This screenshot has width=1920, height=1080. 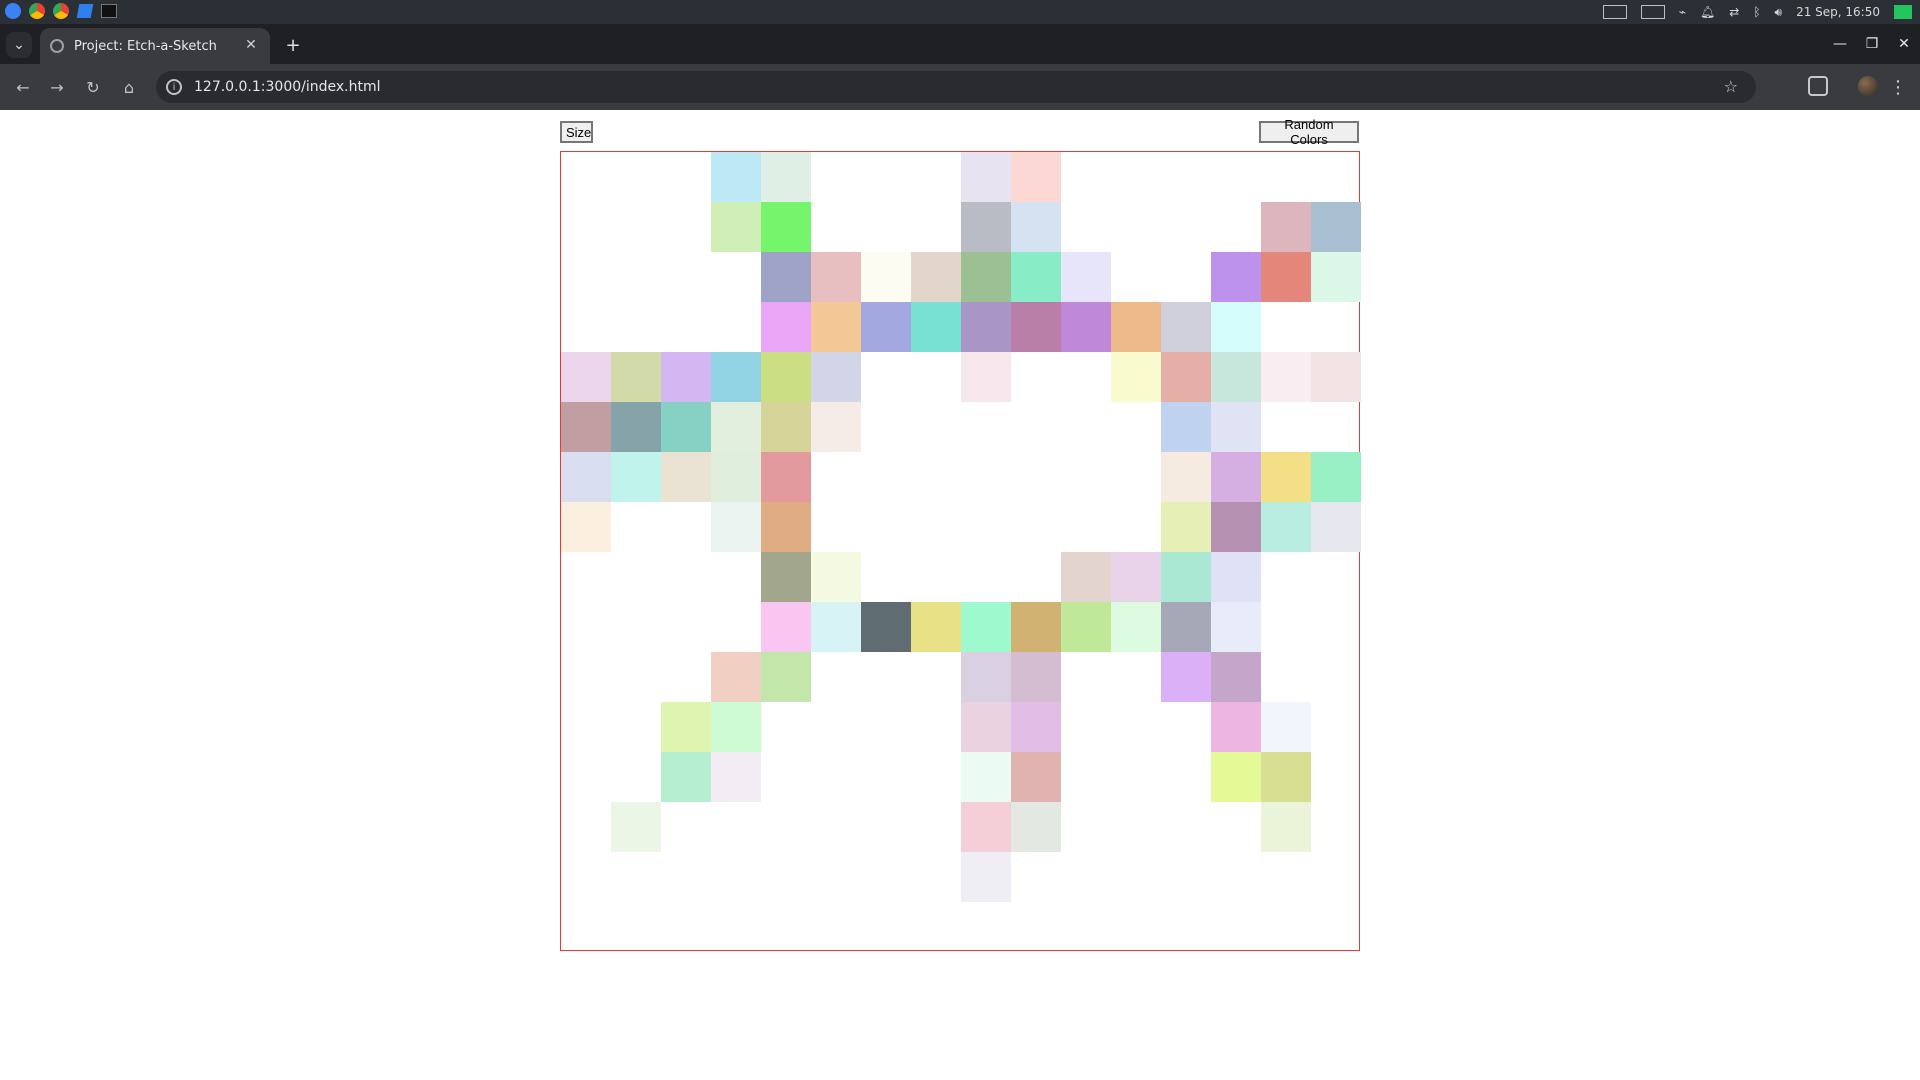 I want to click on extensions-icon, so click(x=1818, y=86).